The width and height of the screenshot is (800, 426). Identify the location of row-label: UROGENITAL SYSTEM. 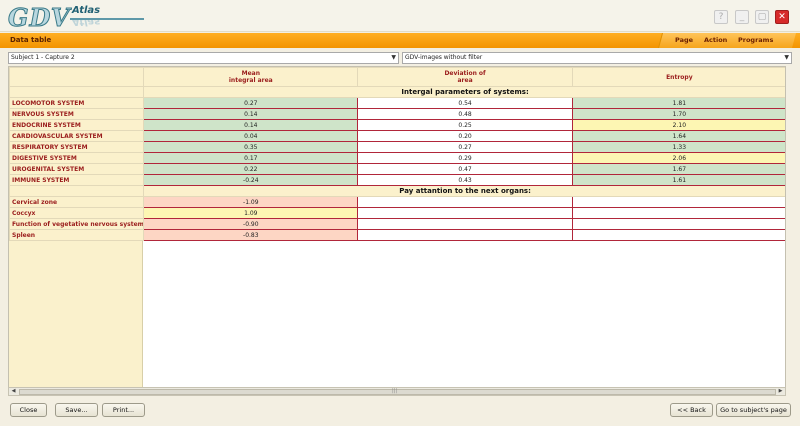
(77, 169).